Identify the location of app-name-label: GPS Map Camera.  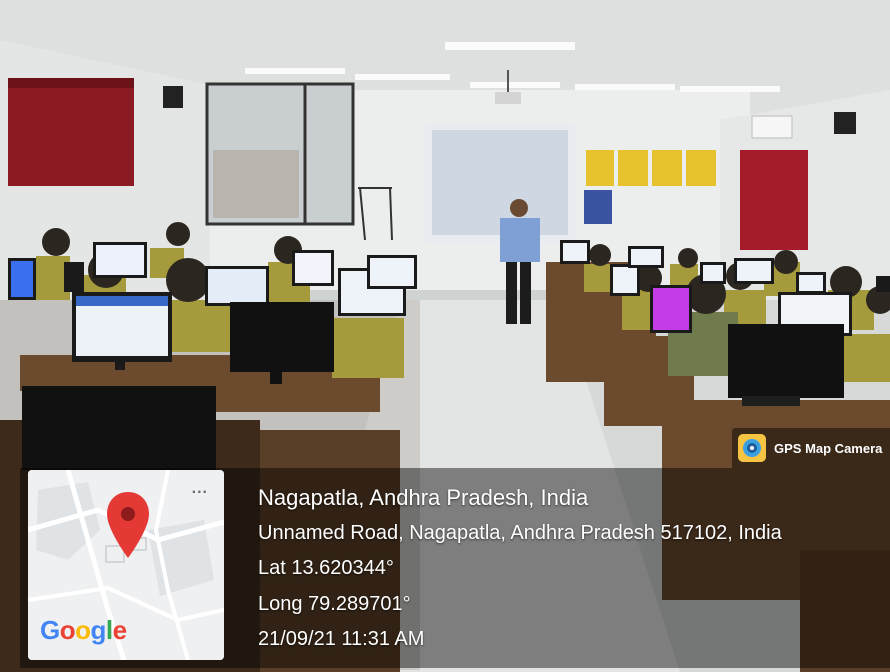
(828, 448).